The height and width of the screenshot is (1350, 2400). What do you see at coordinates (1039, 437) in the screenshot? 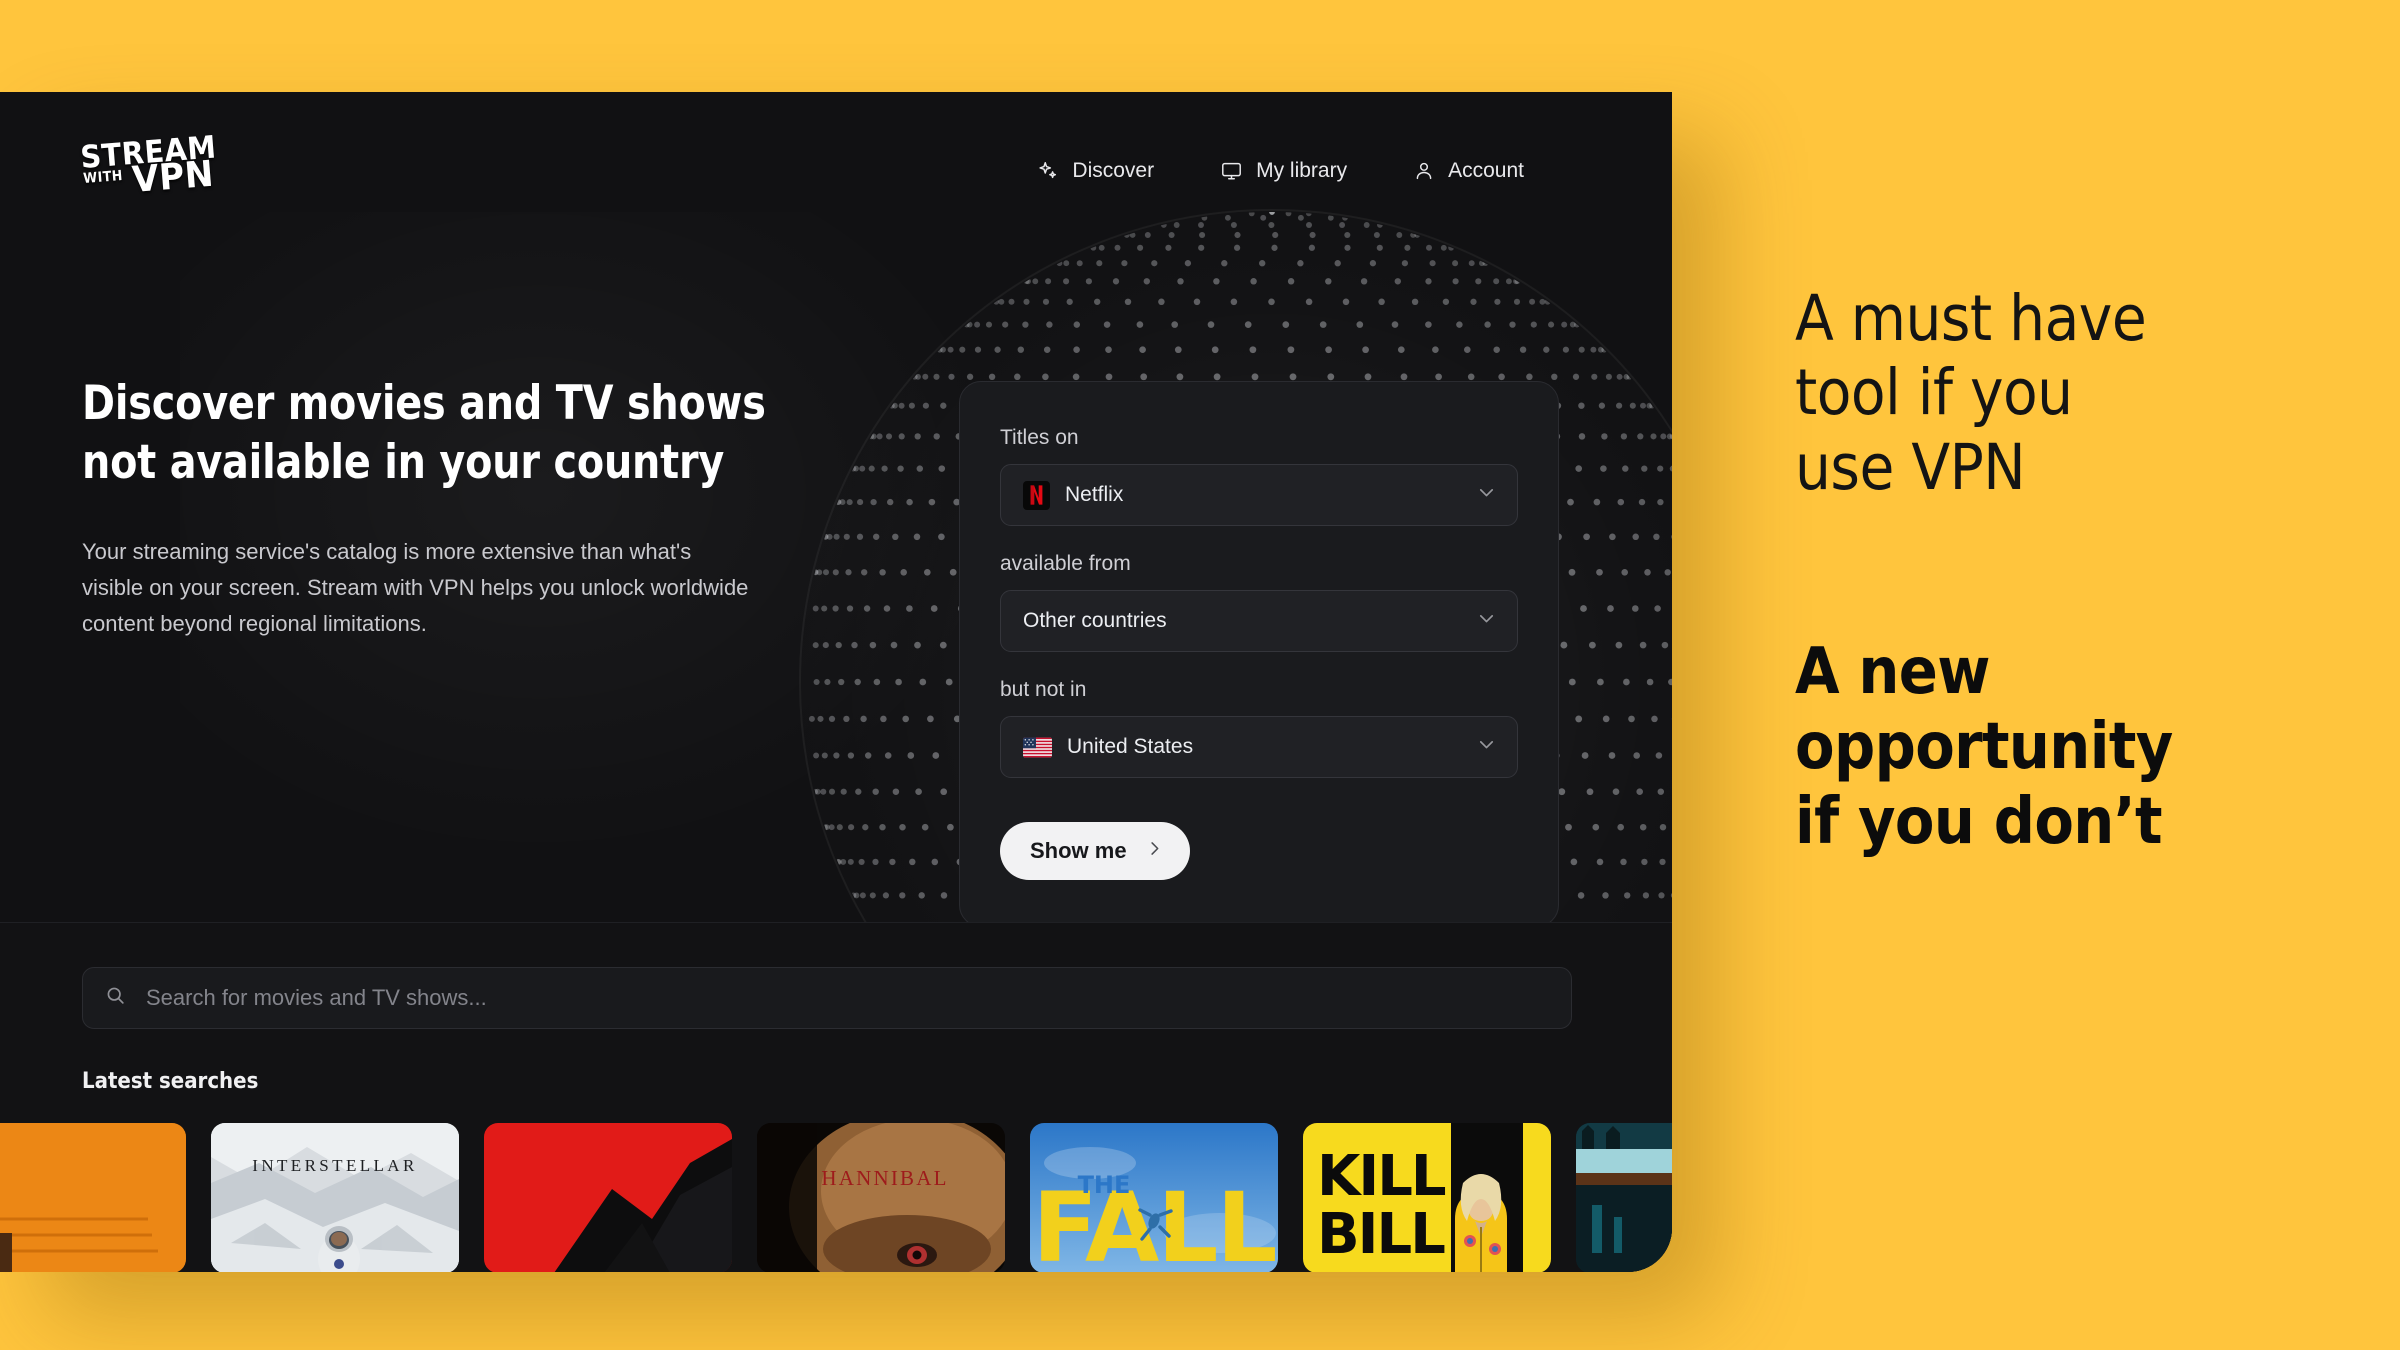
I see `label-titles-on: Titles on` at bounding box center [1039, 437].